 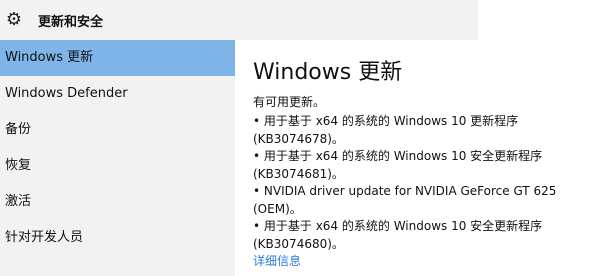 What do you see at coordinates (117, 238) in the screenshot?
I see `sidebar-item-for-developers: 针对开发人员` at bounding box center [117, 238].